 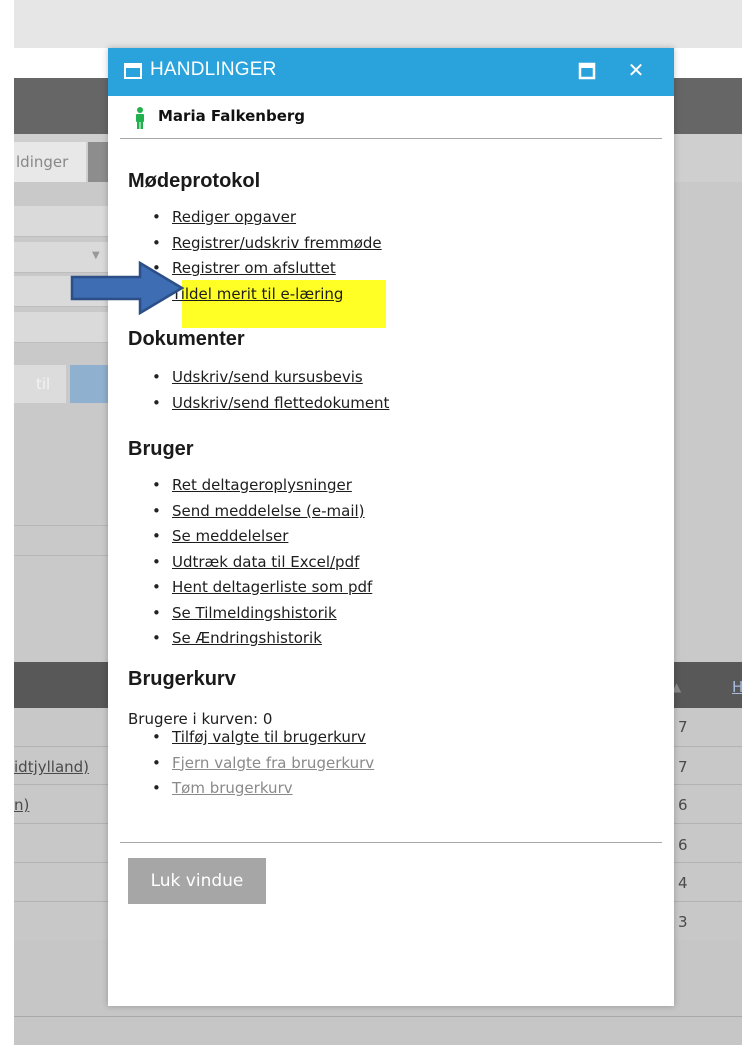 I want to click on list-item: • Registrer om afsluttet, so click(x=244, y=268).